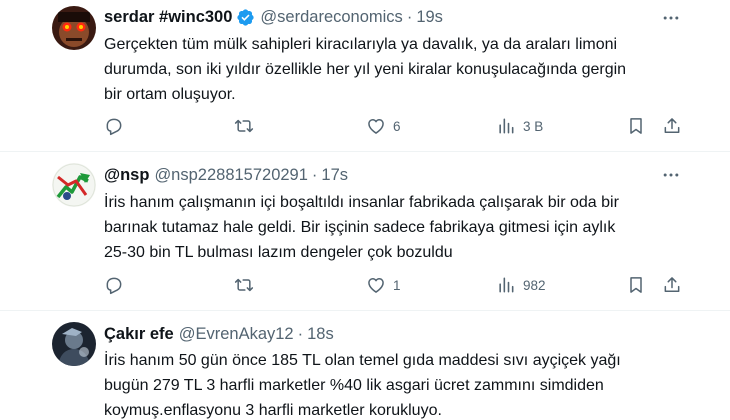 This screenshot has width=730, height=420. Describe the element at coordinates (74, 185) in the screenshot. I see `avatar-nsp` at that location.